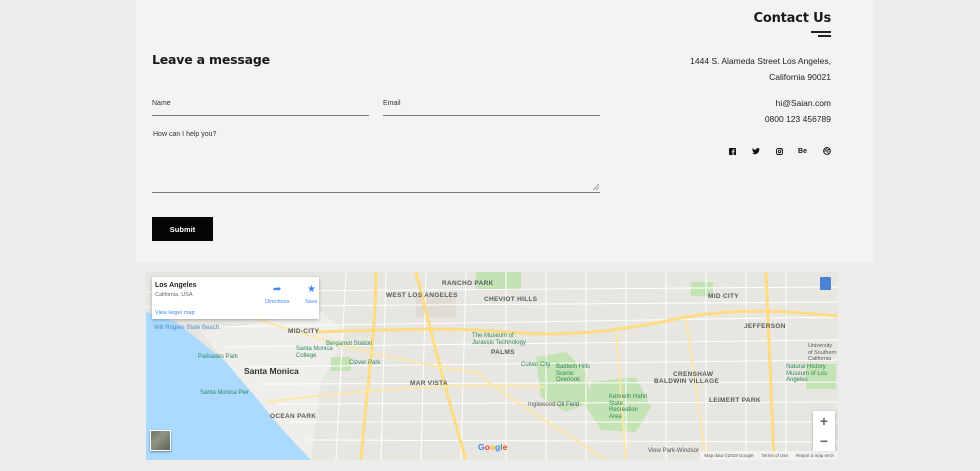 The width and height of the screenshot is (980, 471). I want to click on dribbble-icon, so click(826, 151).